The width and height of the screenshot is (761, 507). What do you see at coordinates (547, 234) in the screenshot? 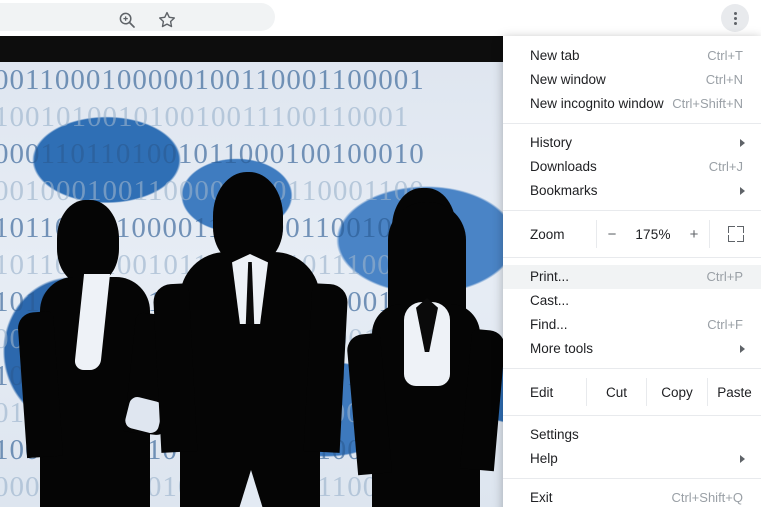
I see `zoom-label: Zoom` at bounding box center [547, 234].